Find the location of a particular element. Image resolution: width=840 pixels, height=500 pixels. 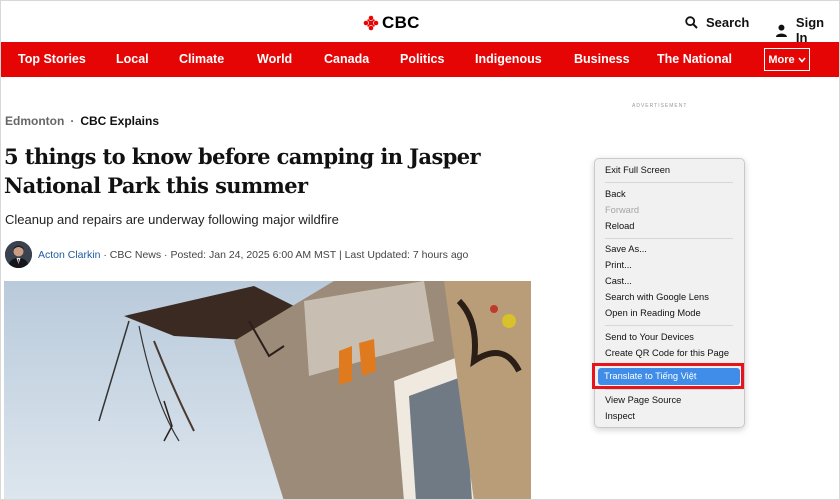

breadcrumb-cbc-explains: CBC Explains is located at coordinates (119, 121).